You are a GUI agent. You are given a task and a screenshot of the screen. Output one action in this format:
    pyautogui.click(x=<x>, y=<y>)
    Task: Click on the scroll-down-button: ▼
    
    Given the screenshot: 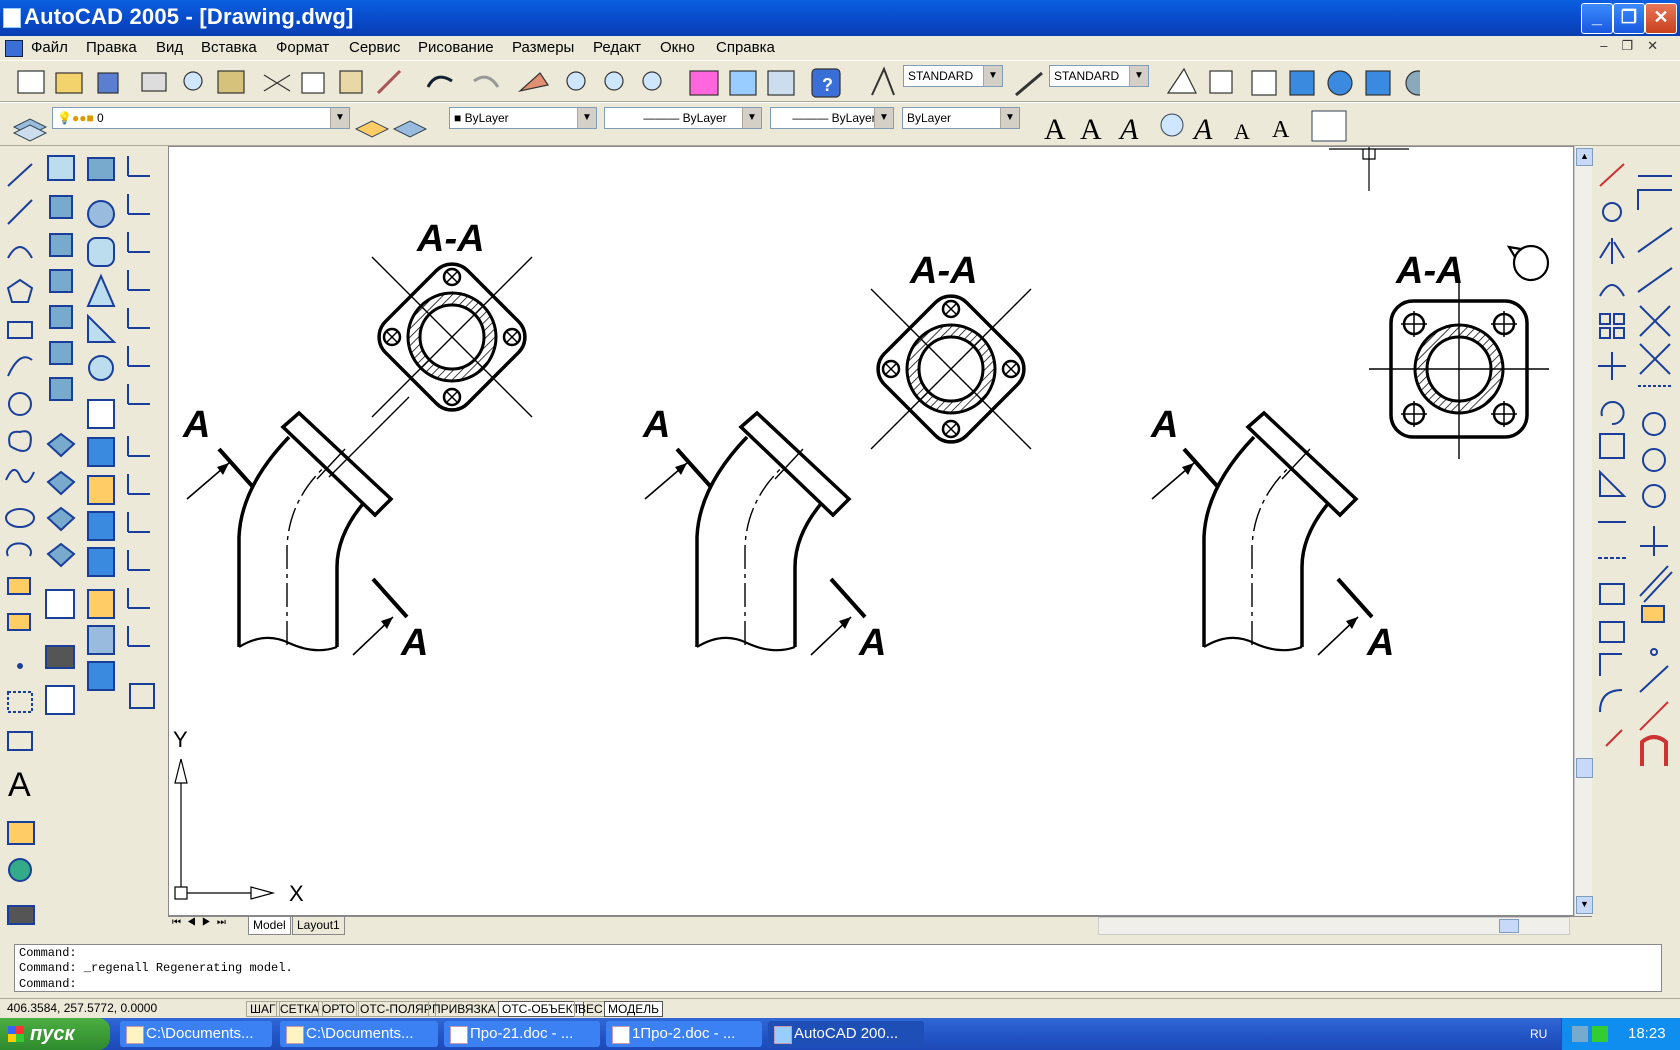 What is the action you would take?
    pyautogui.click(x=1584, y=905)
    